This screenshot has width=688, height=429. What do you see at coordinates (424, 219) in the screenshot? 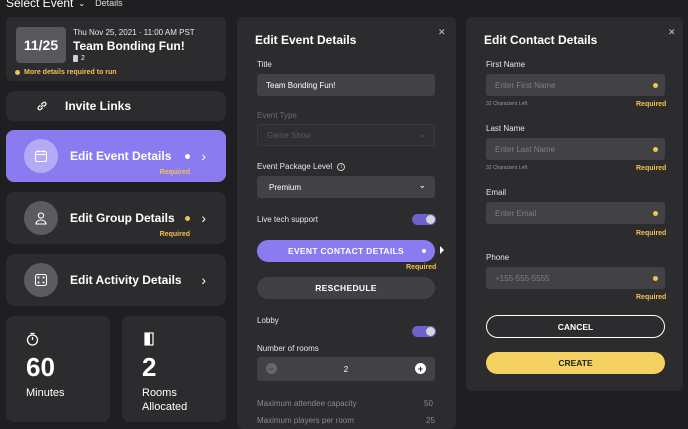
I see `live-support-toggle` at bounding box center [424, 219].